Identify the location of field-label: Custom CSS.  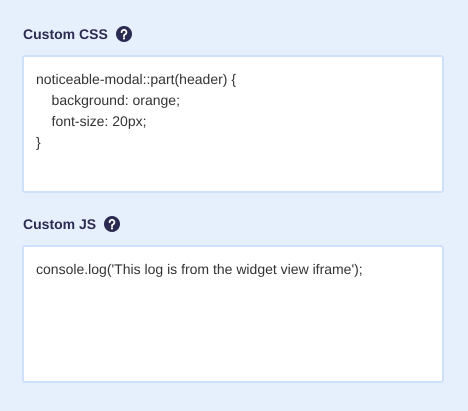
(65, 34).